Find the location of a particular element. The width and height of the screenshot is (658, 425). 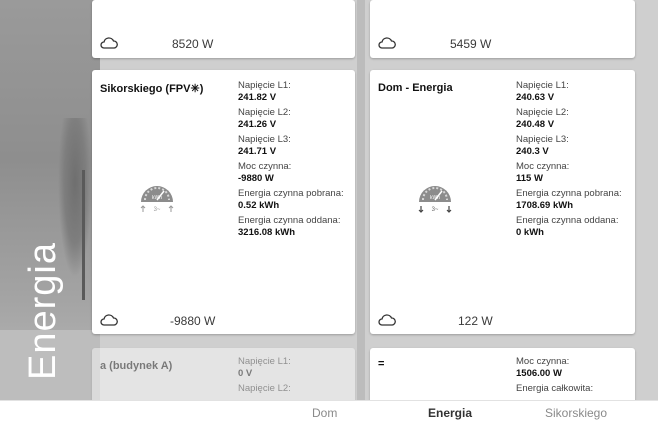

reading-value: 240.3 V is located at coordinates (532, 151).